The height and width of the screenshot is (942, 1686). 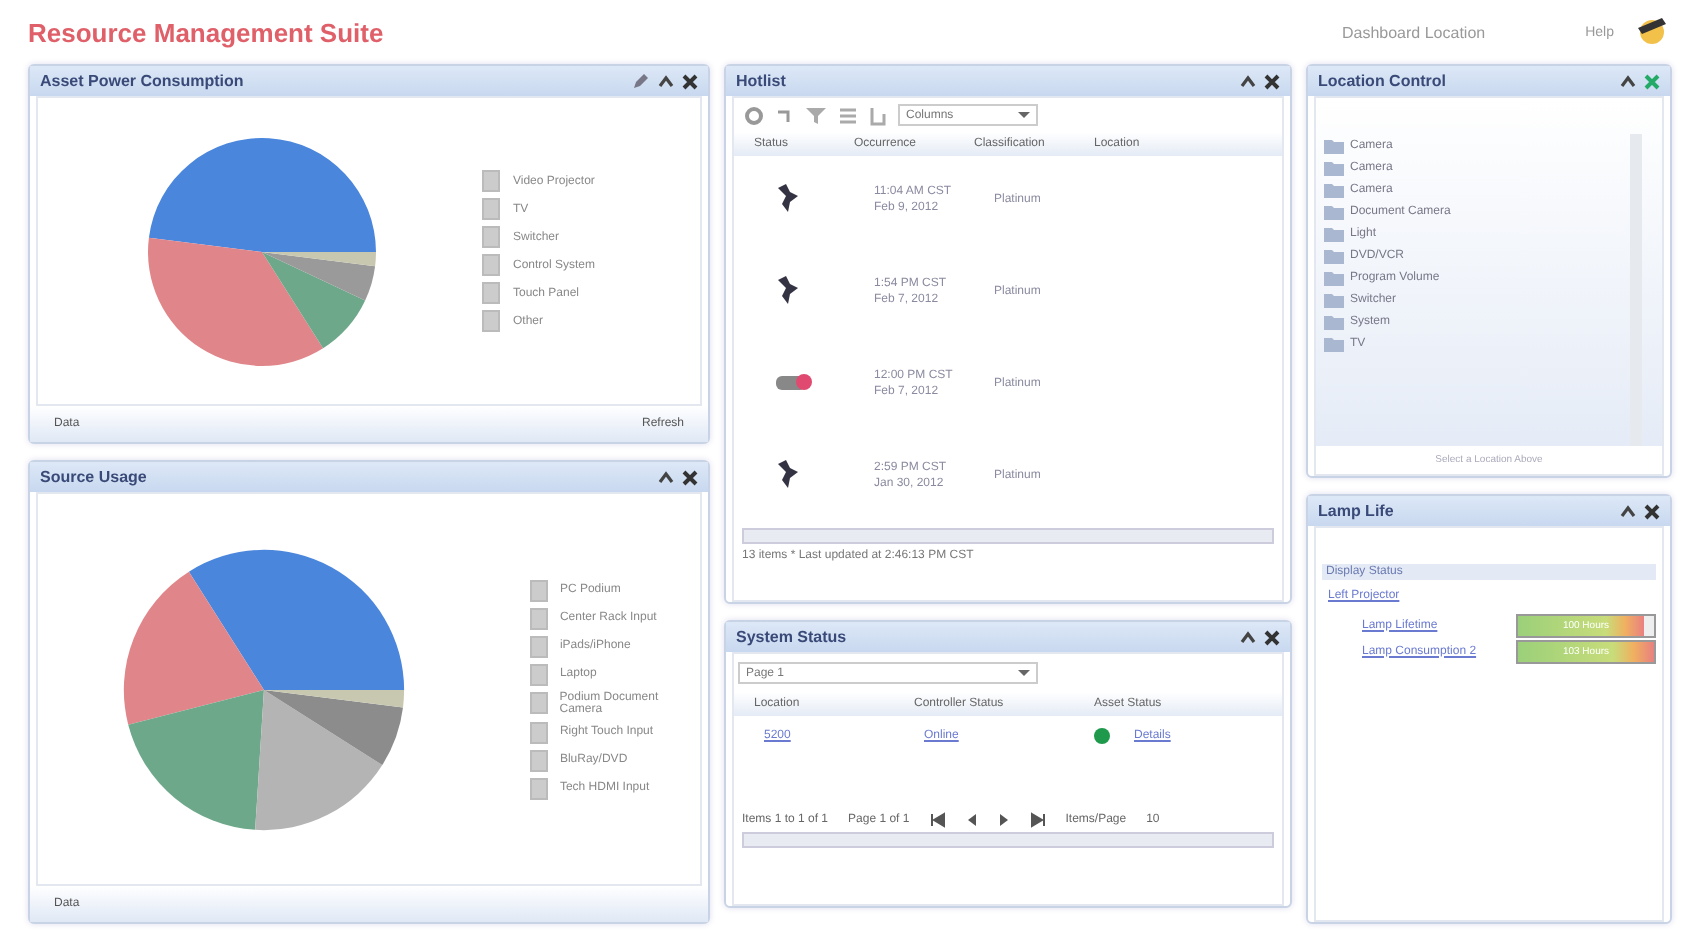 What do you see at coordinates (641, 81) in the screenshot?
I see `pencil-icon` at bounding box center [641, 81].